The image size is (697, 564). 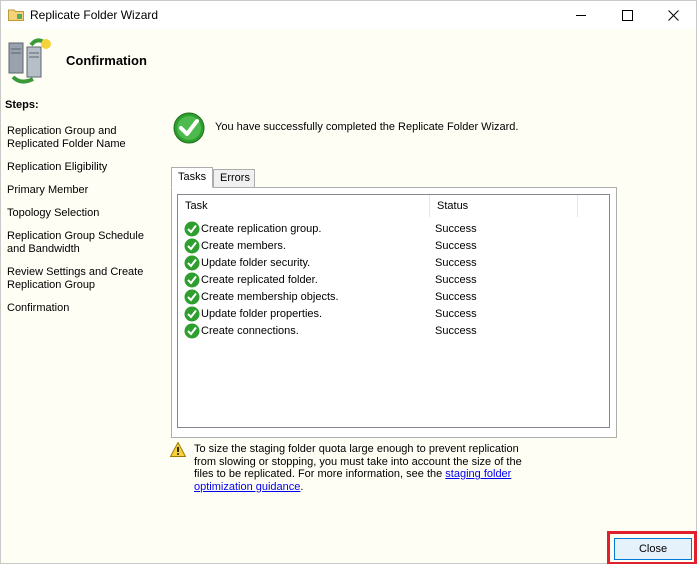 I want to click on grid-header: Task Status, so click(x=393, y=206).